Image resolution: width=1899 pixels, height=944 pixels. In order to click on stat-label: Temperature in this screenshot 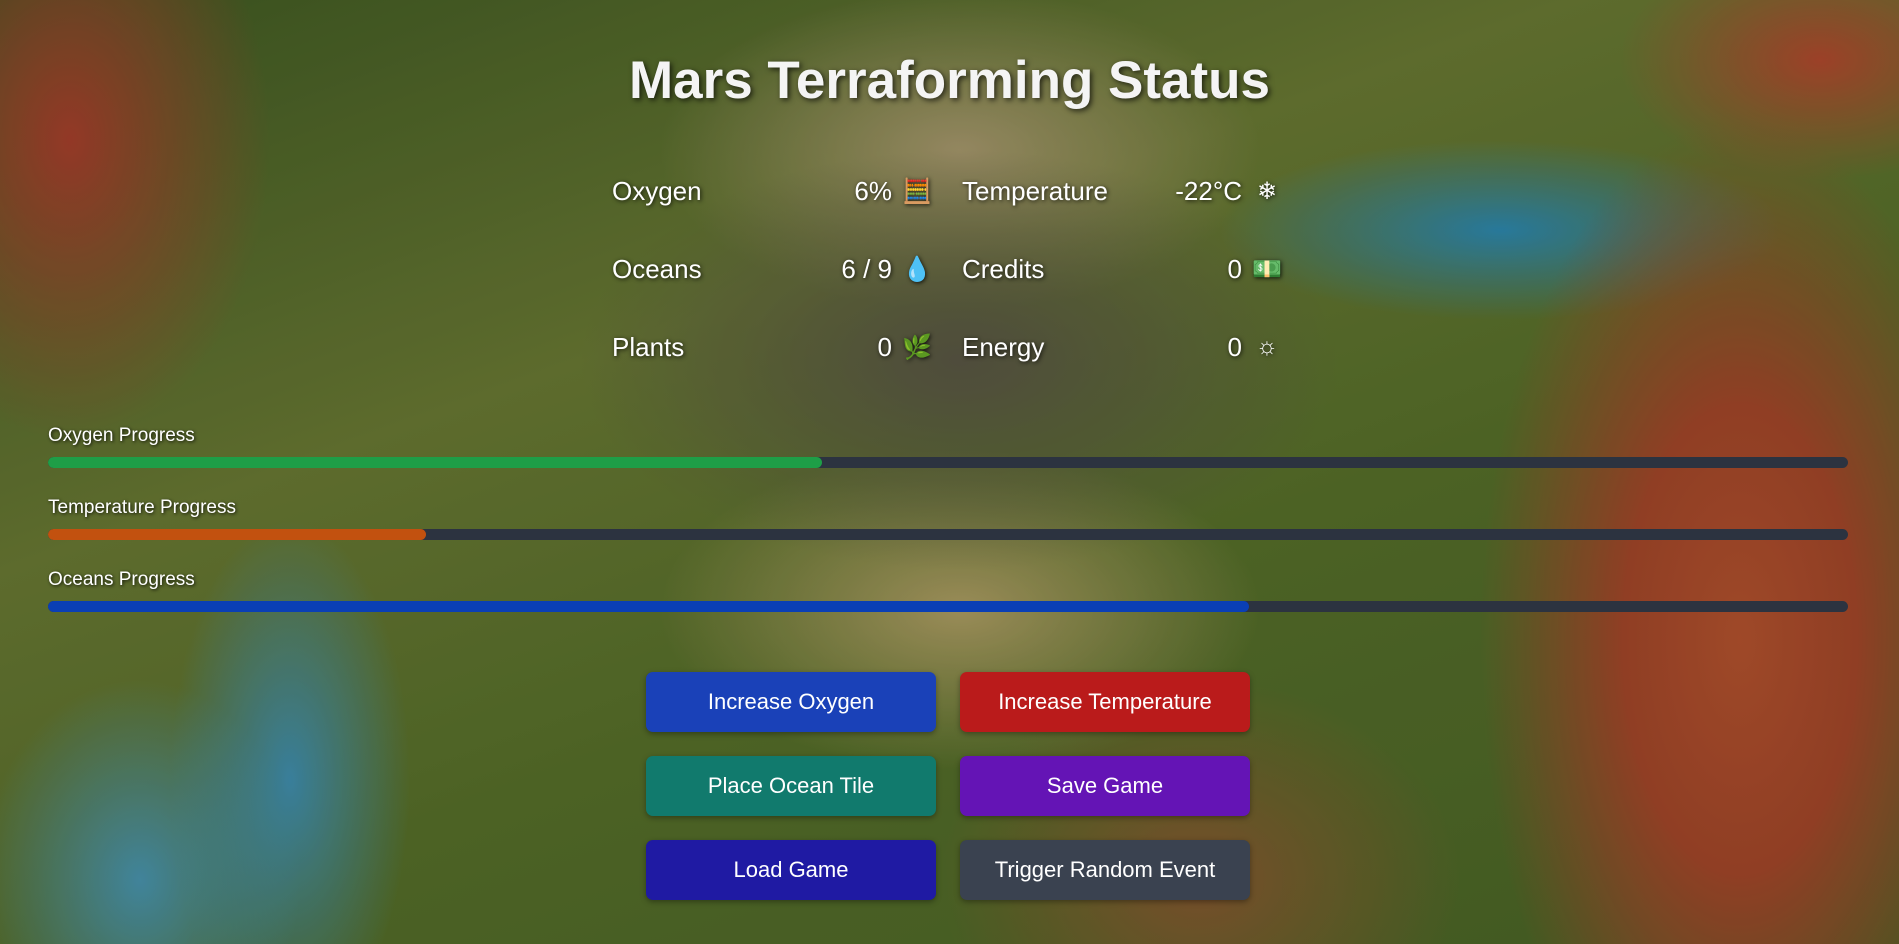, I will do `click(1035, 190)`.